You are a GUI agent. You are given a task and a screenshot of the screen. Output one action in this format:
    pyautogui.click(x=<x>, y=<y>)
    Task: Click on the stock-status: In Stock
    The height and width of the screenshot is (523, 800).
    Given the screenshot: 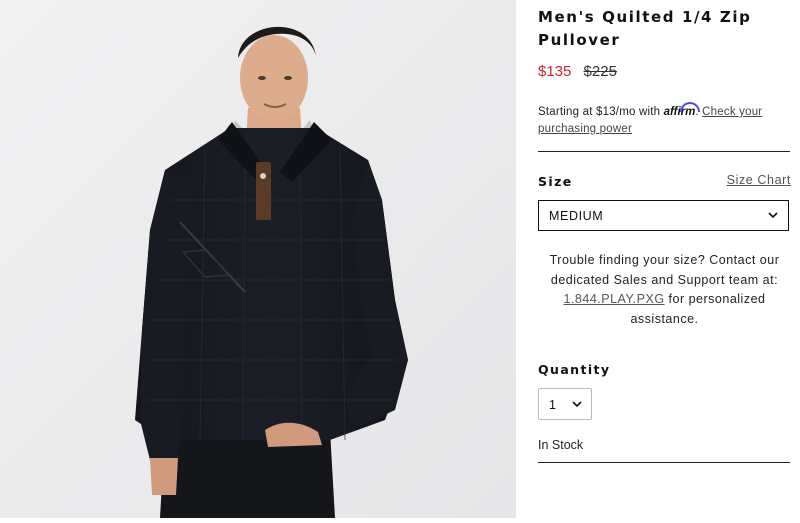 What is the action you would take?
    pyautogui.click(x=561, y=445)
    